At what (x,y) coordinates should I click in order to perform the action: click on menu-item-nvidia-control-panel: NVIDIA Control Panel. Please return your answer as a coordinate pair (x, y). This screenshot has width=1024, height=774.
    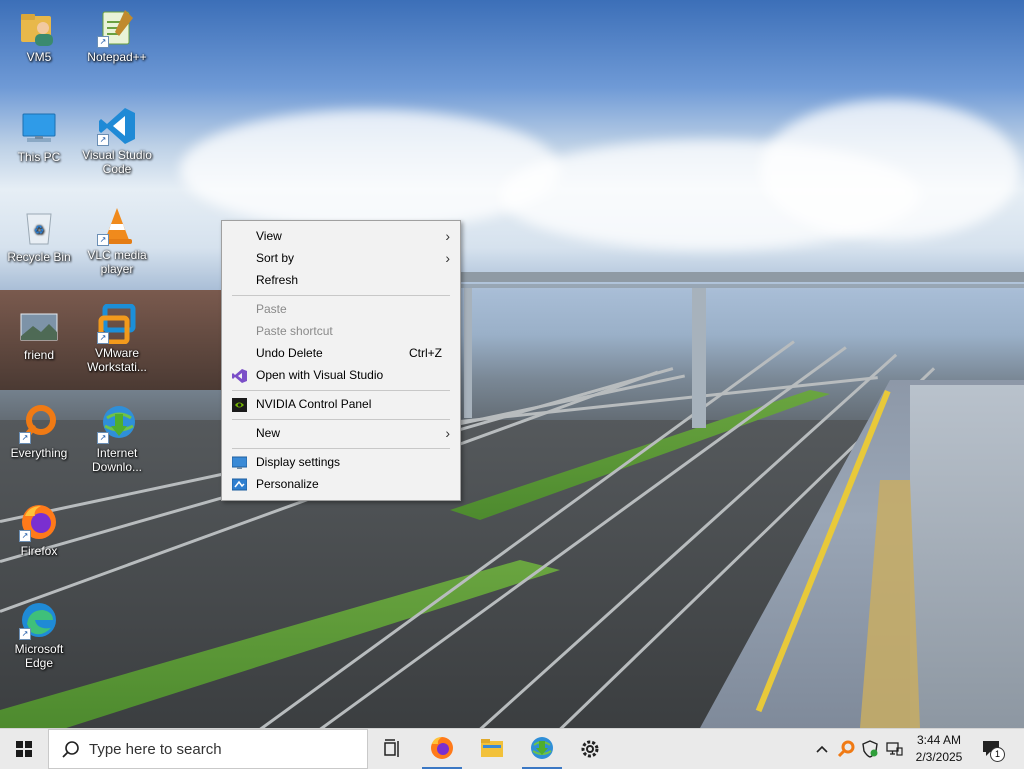
    Looking at the image, I should click on (341, 404).